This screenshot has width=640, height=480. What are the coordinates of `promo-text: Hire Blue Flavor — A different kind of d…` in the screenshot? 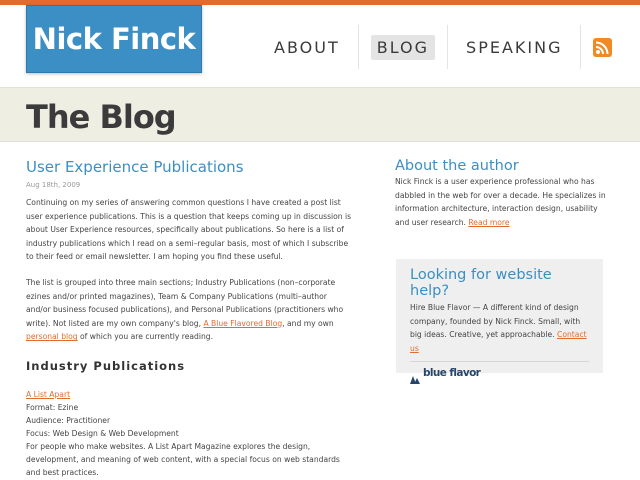 It's located at (498, 328).